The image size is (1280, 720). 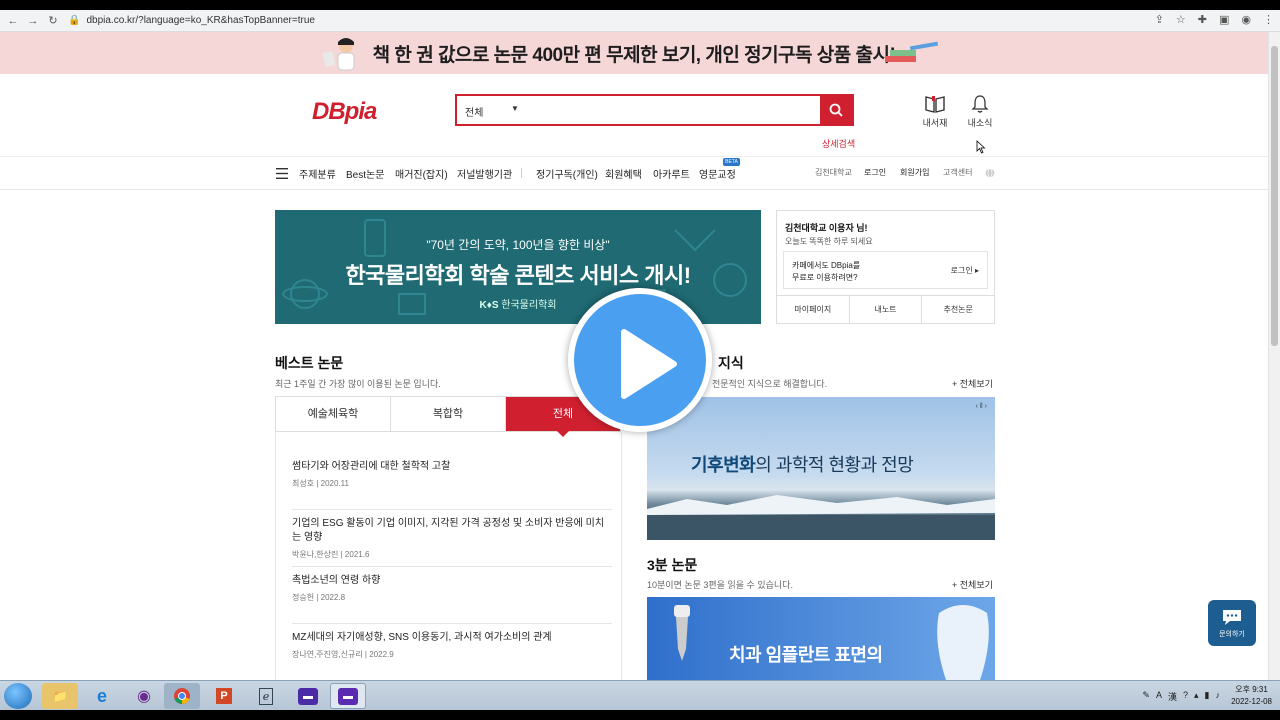 What do you see at coordinates (990, 173) in the screenshot?
I see `globe-icon` at bounding box center [990, 173].